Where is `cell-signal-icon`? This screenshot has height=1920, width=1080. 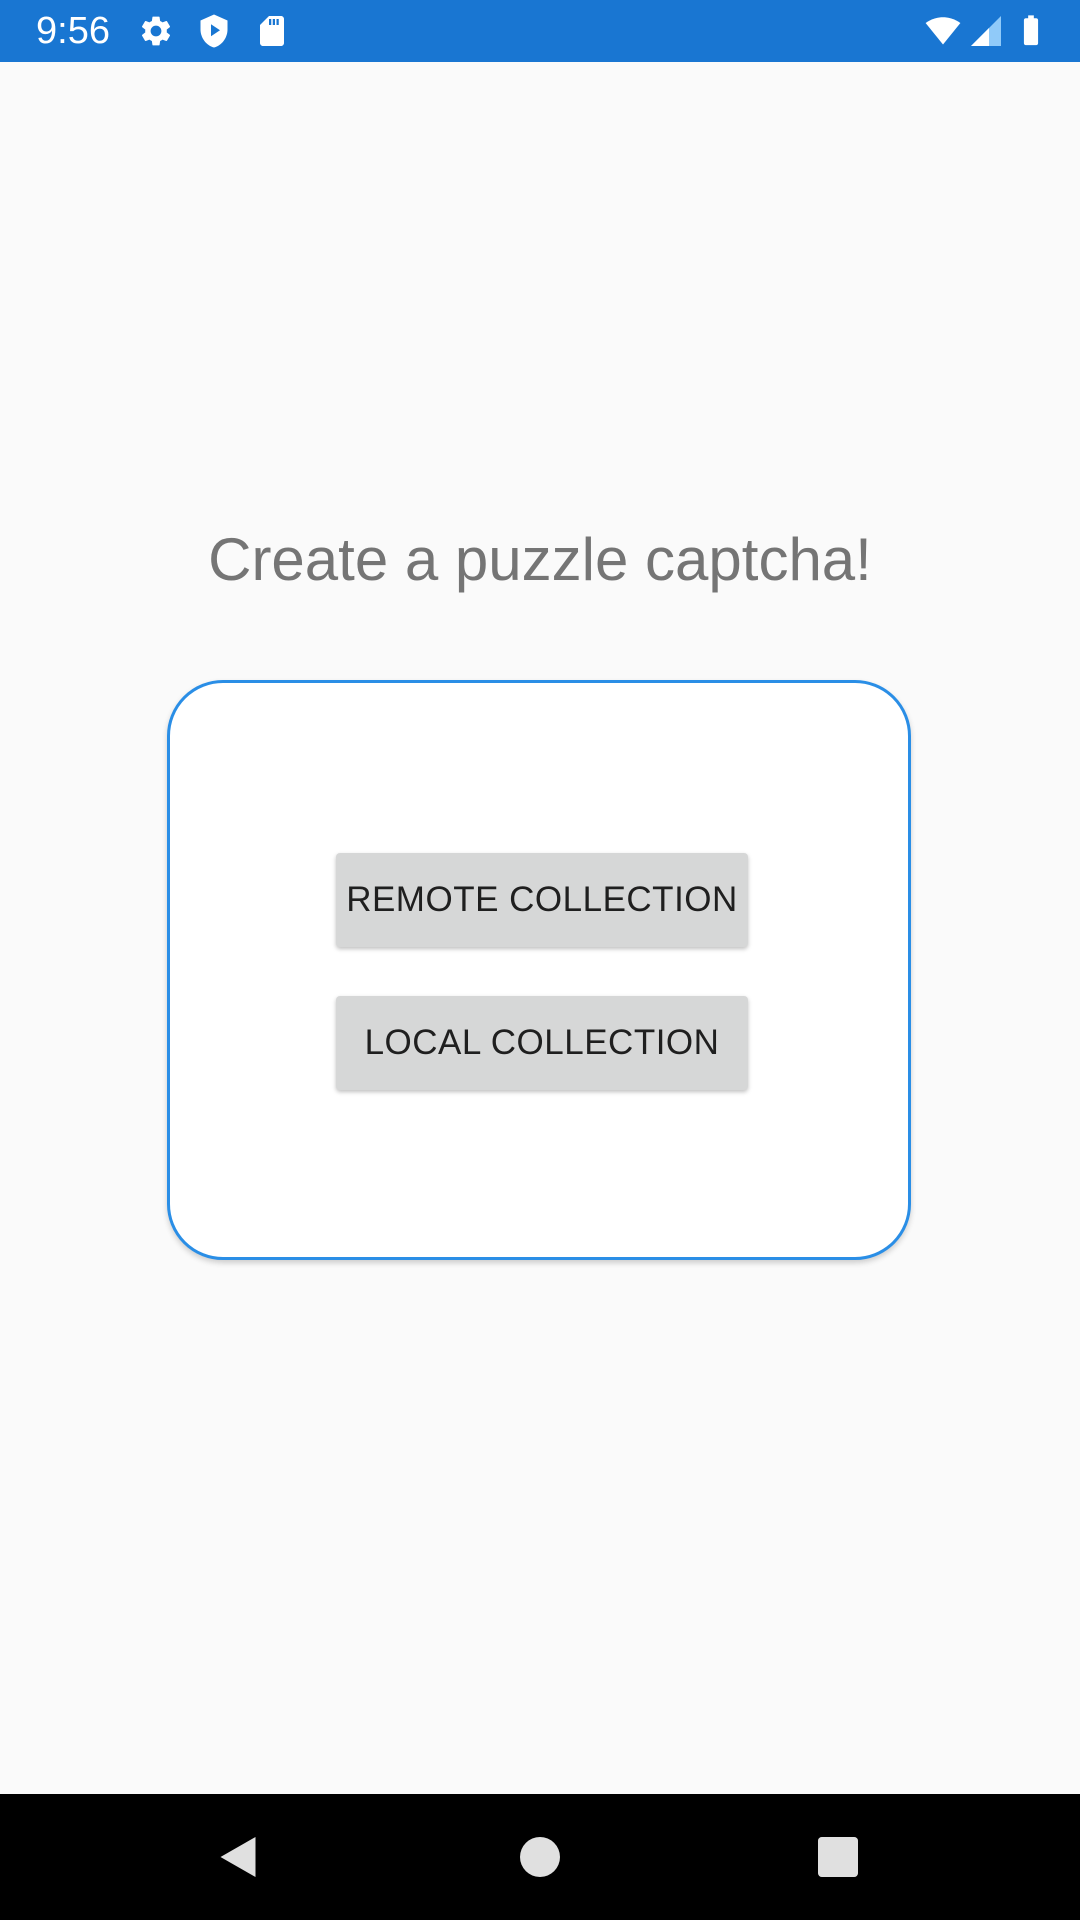 cell-signal-icon is located at coordinates (986, 31).